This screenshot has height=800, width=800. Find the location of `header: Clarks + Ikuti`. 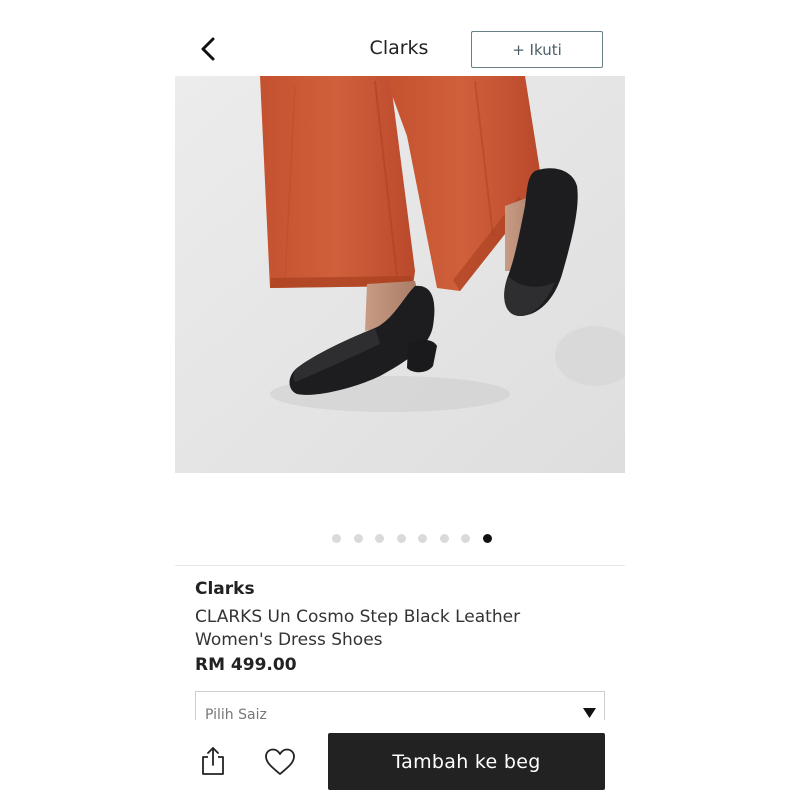

header: Clarks + Ikuti is located at coordinates (400, 38).